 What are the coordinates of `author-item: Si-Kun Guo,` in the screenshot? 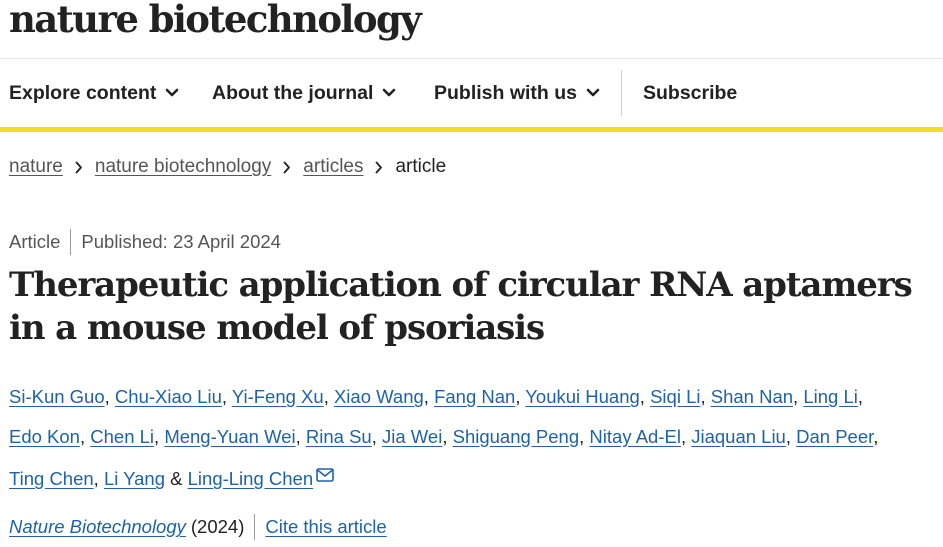 It's located at (59, 396).